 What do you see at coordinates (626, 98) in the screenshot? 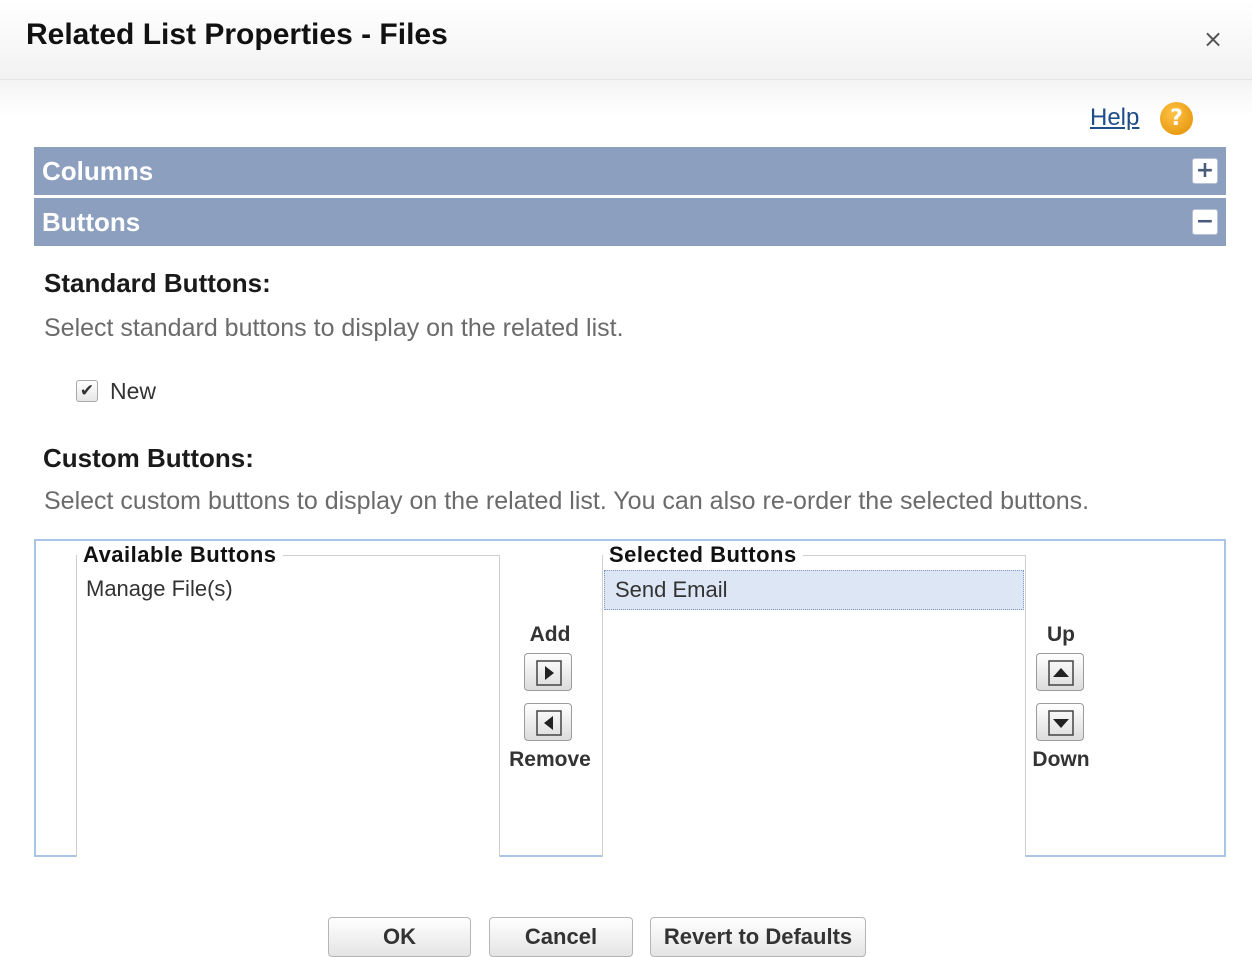
I see `title-shadow-band` at bounding box center [626, 98].